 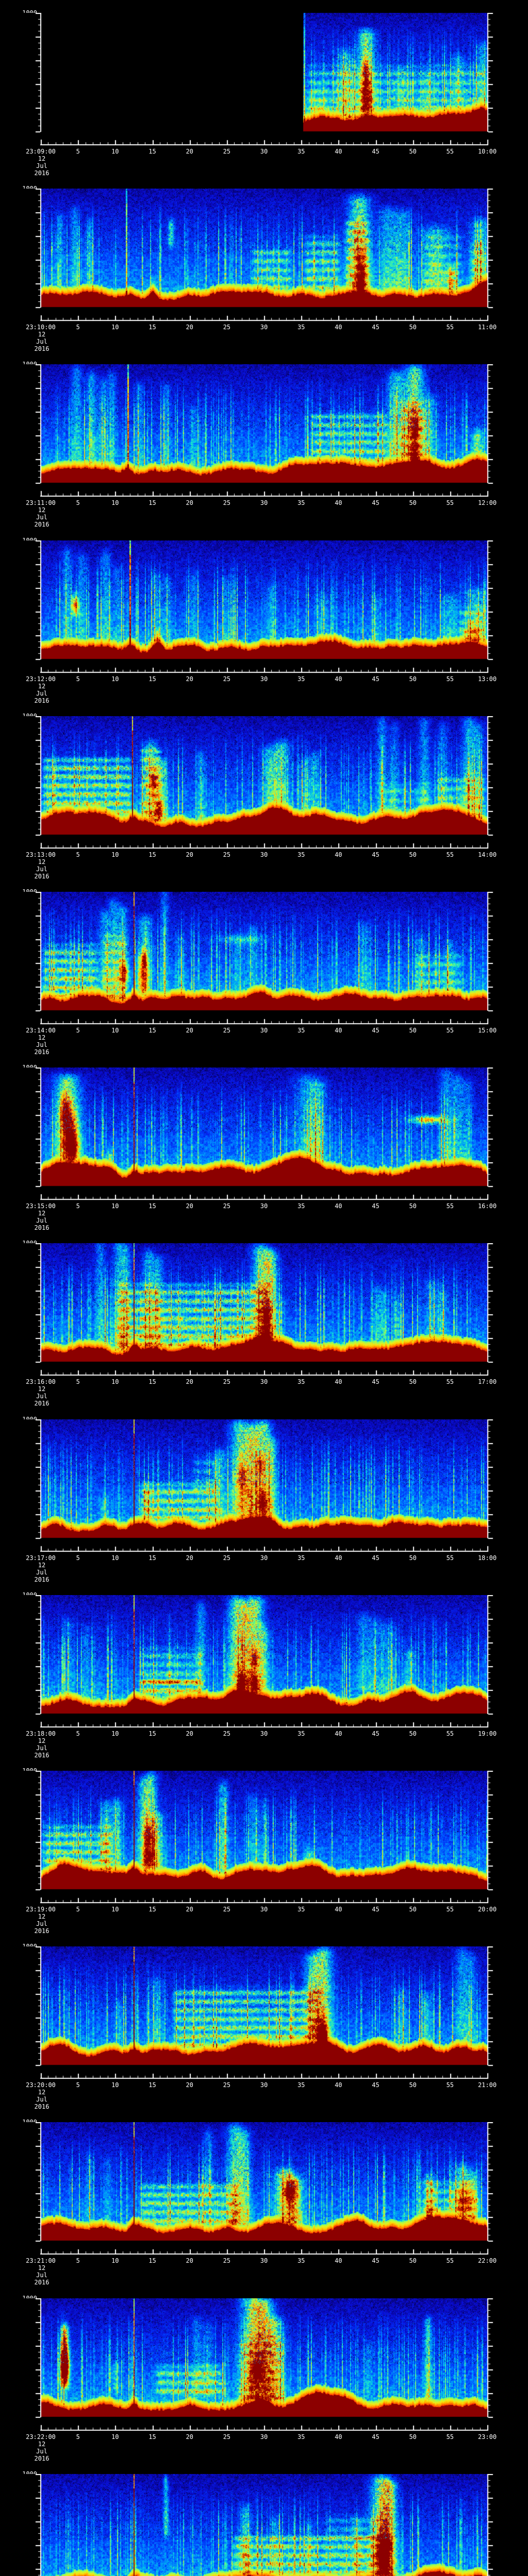 I want to click on x-axis-start-time-label: 23:13:00, so click(x=41, y=854).